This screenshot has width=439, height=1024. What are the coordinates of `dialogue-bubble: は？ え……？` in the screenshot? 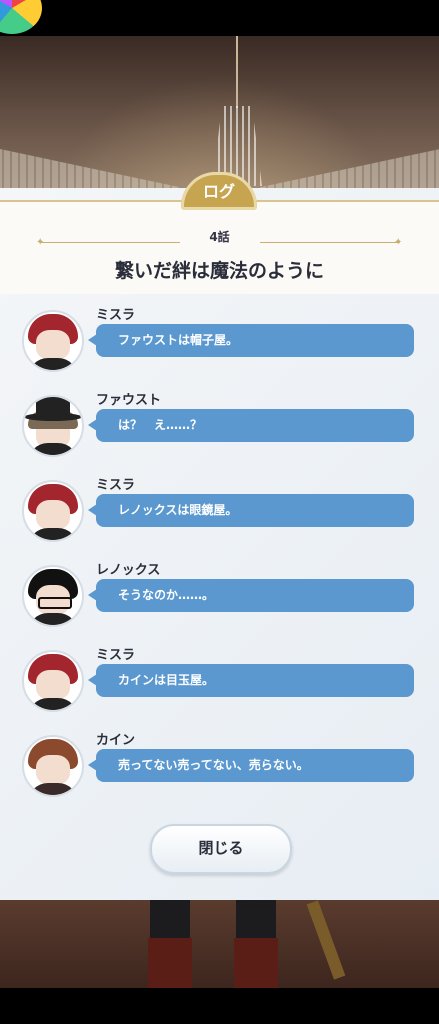 It's located at (251, 425).